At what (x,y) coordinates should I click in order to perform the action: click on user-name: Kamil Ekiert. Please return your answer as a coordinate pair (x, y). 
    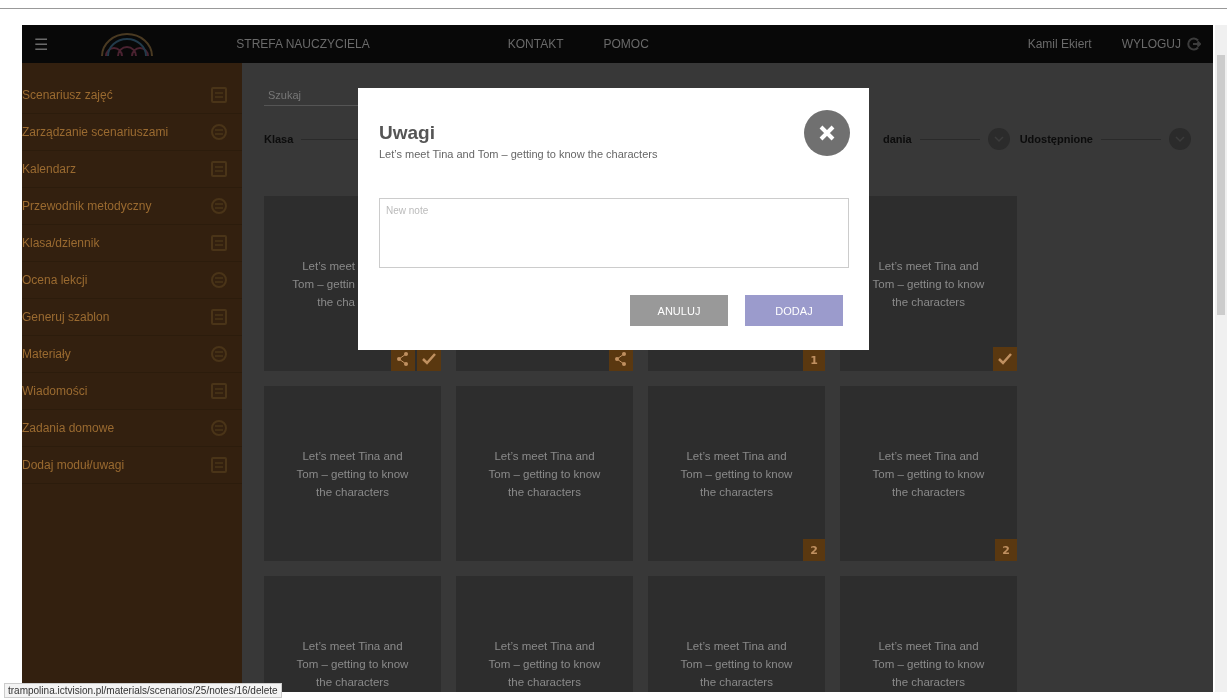
    Looking at the image, I should click on (1059, 44).